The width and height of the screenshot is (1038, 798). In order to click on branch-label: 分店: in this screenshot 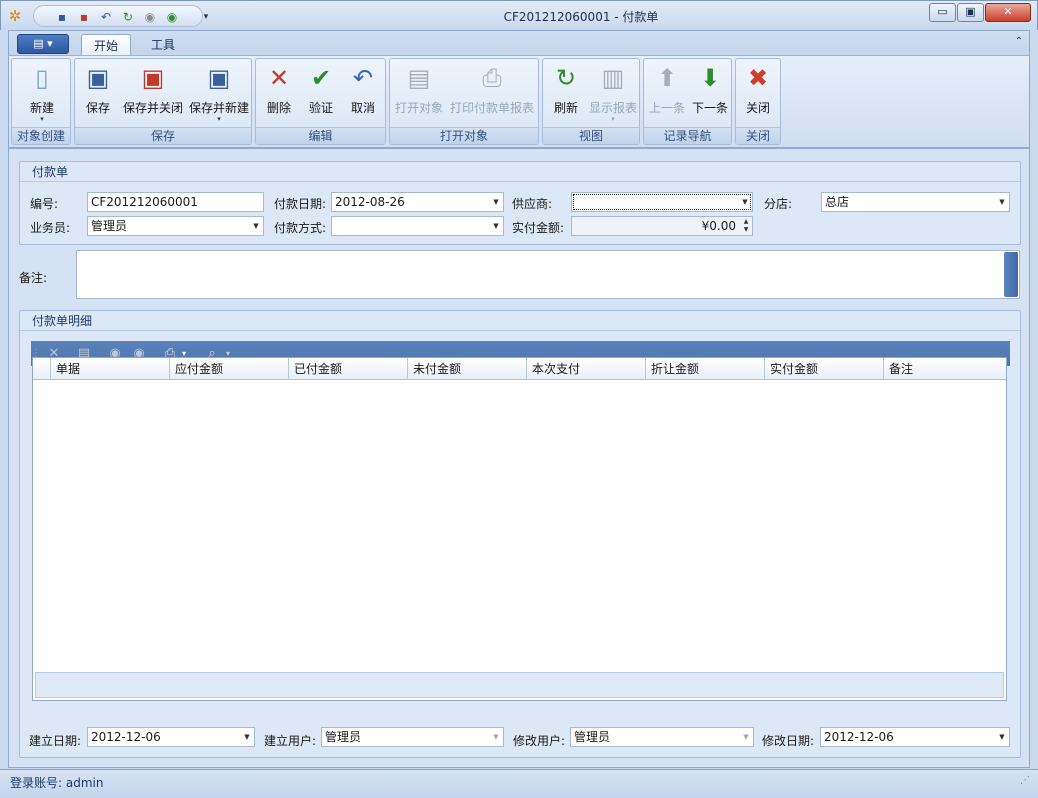, I will do `click(778, 204)`.